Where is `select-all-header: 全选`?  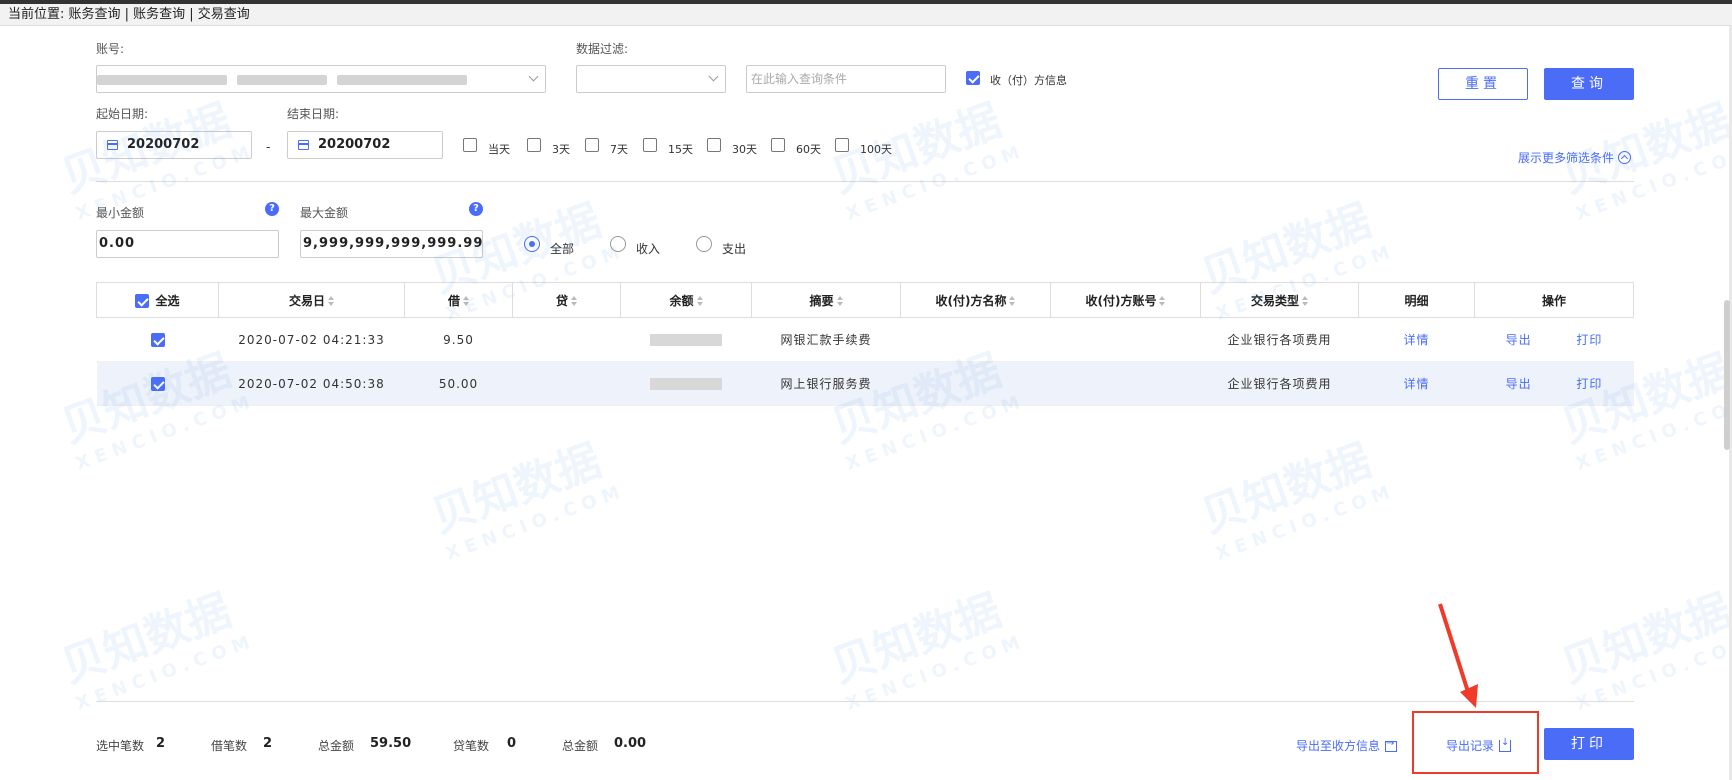 select-all-header: 全选 is located at coordinates (157, 300).